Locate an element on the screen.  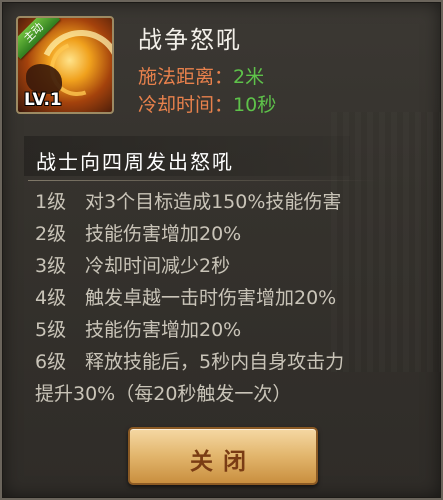
close-button: 关闭 is located at coordinates (223, 456).